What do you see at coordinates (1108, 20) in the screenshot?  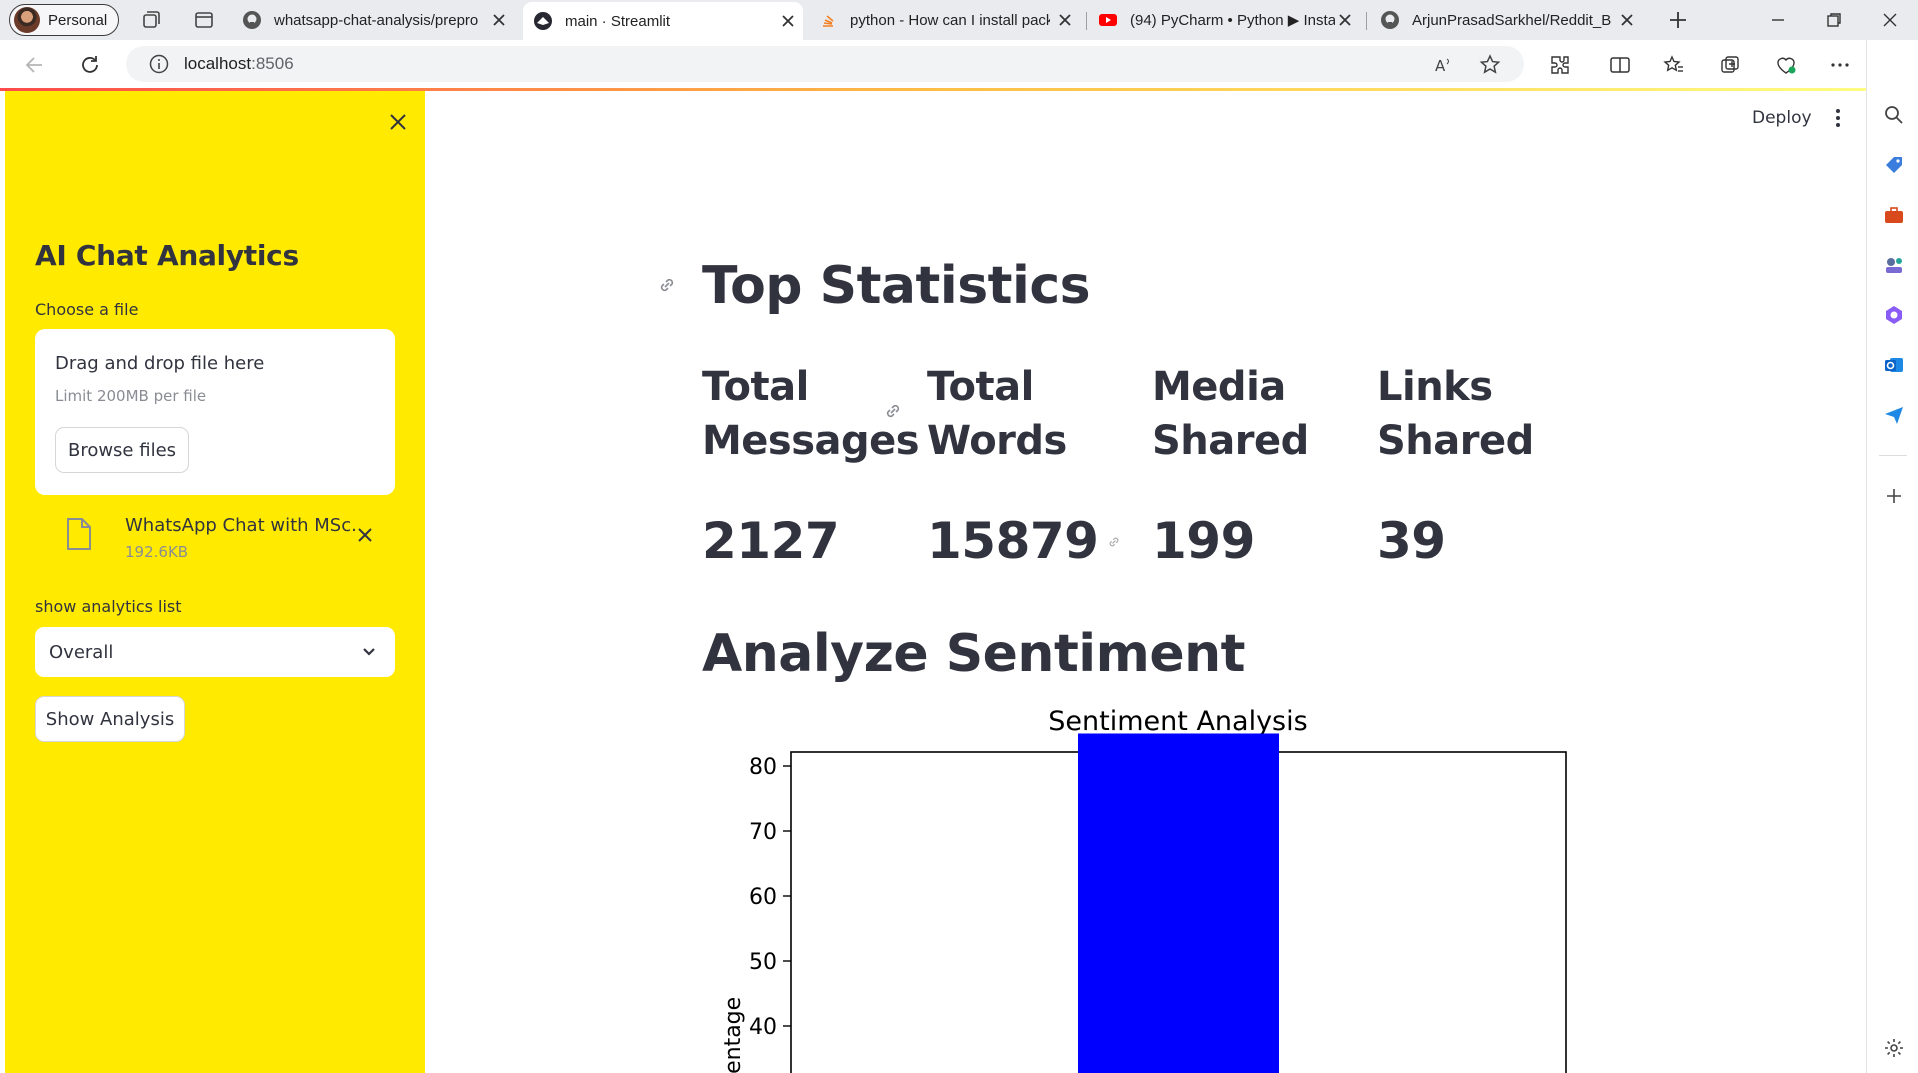 I see `youtube-icon` at bounding box center [1108, 20].